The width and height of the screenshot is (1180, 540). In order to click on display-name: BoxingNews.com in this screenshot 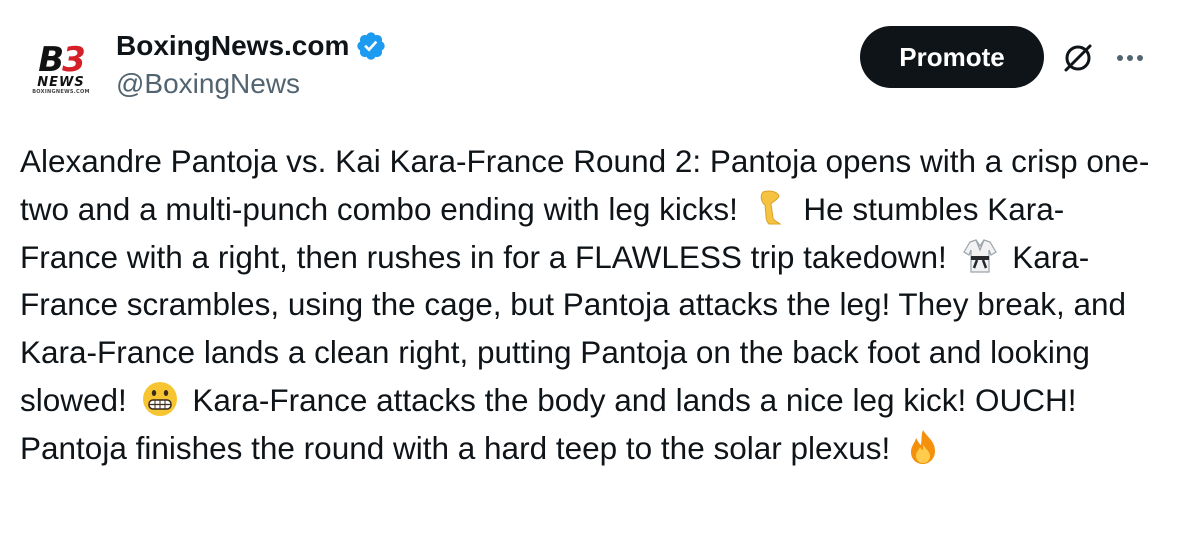, I will do `click(232, 46)`.